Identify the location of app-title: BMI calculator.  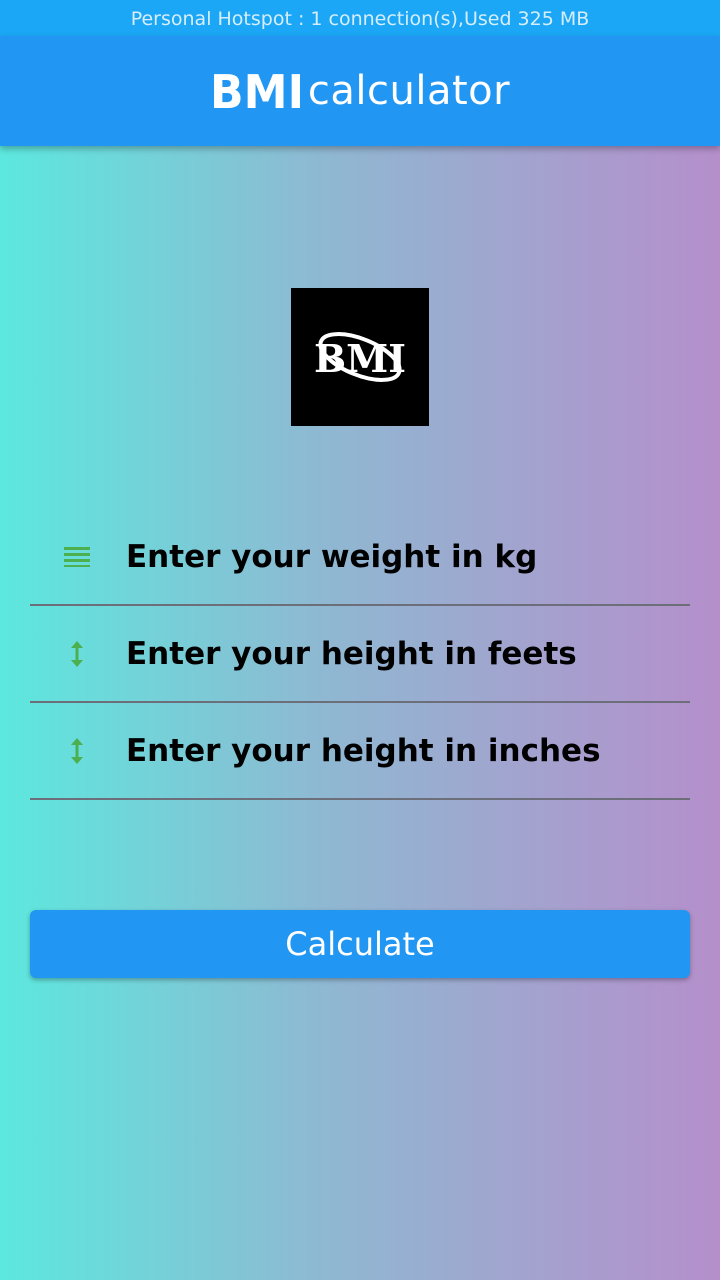
(360, 91).